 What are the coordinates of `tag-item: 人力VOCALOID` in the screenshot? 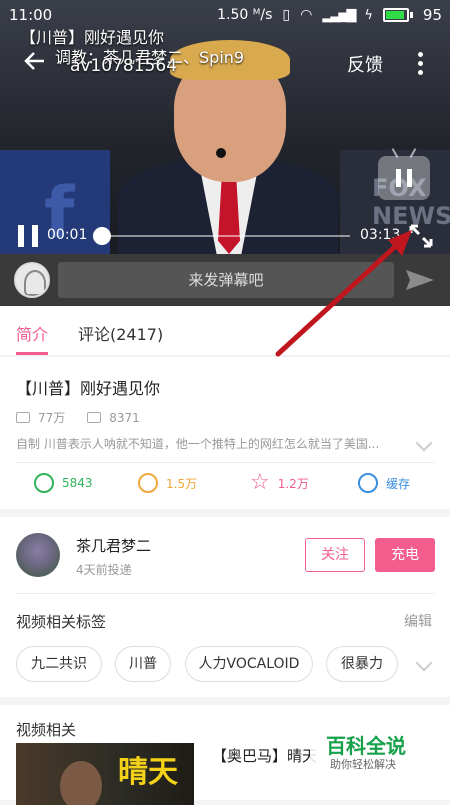 It's located at (249, 664).